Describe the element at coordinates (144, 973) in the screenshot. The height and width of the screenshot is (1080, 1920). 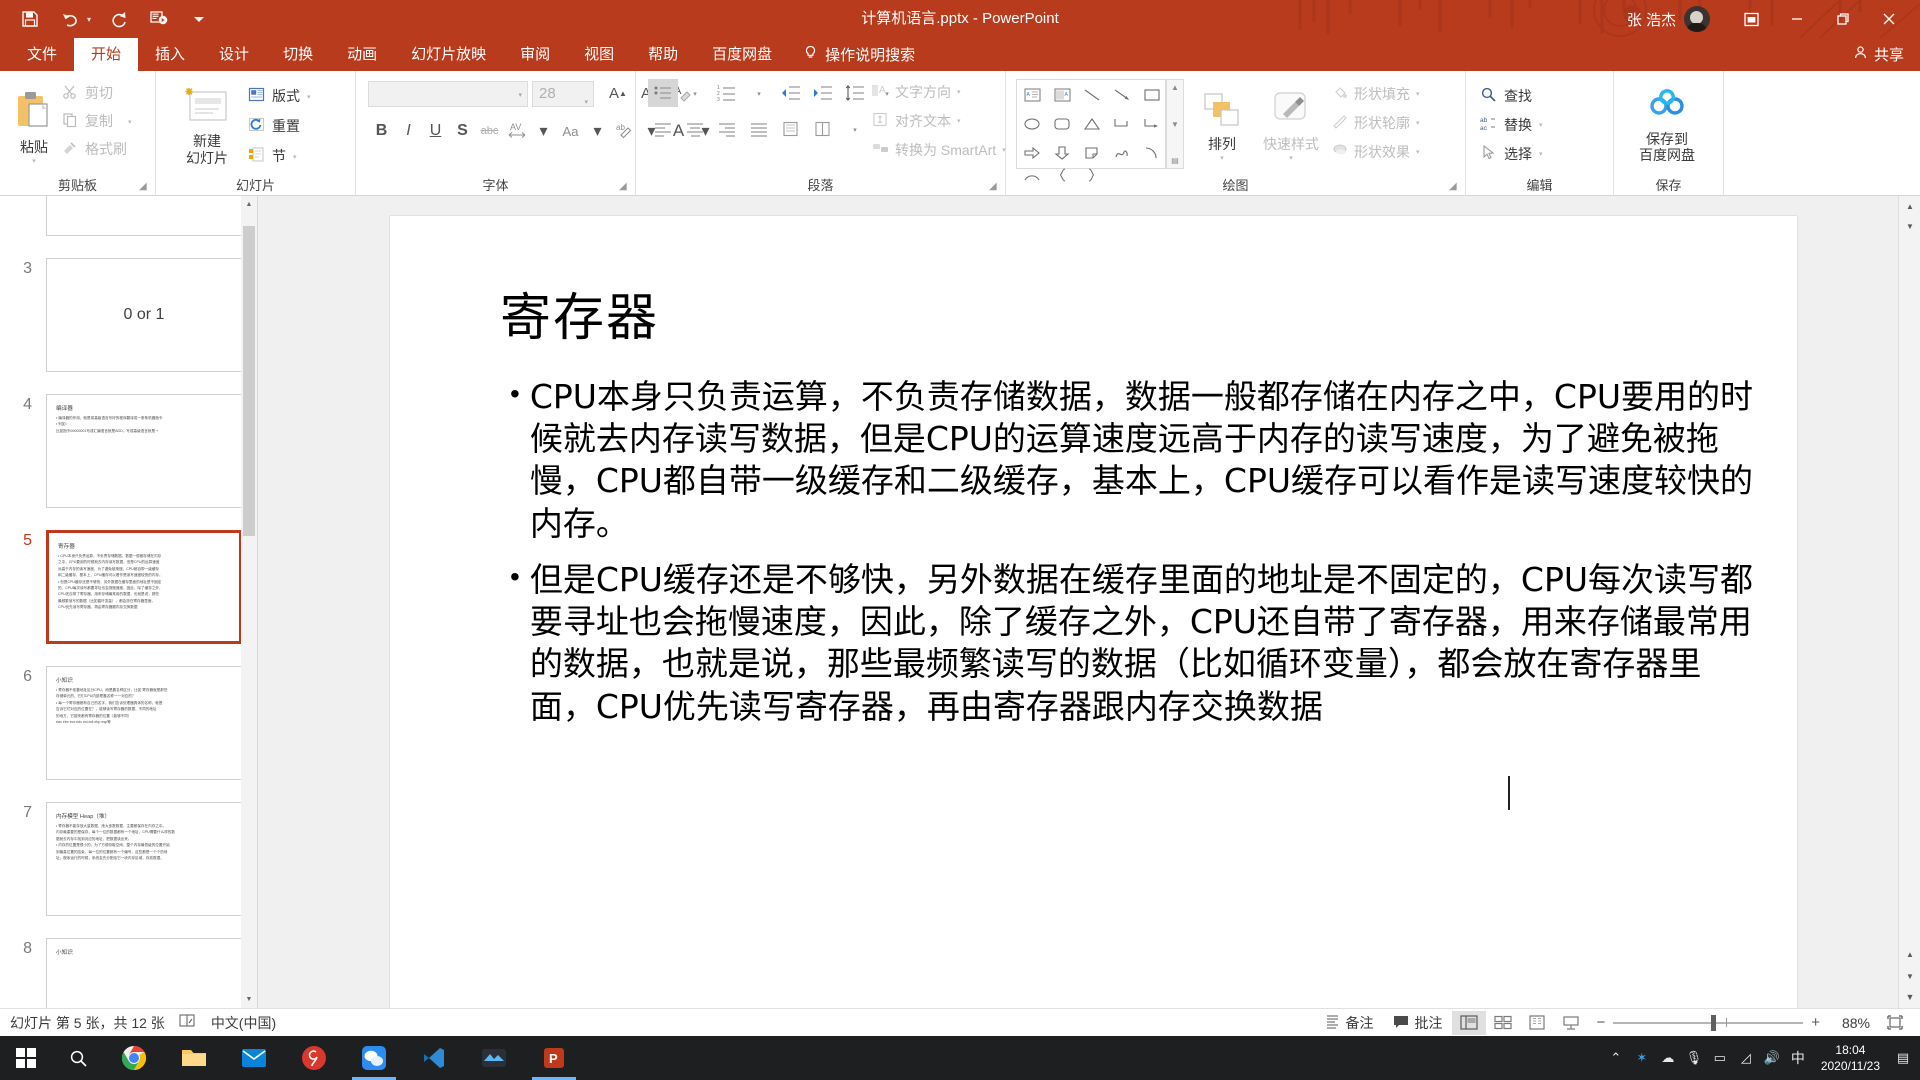
I see `slide-thumbnail-8: 小知识` at that location.